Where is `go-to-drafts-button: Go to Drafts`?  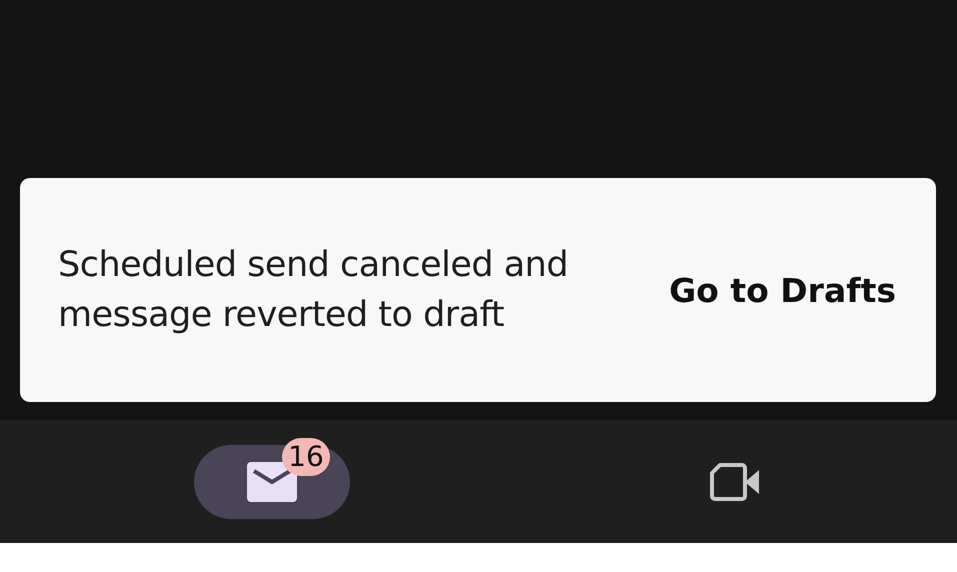 go-to-drafts-button: Go to Drafts is located at coordinates (782, 290).